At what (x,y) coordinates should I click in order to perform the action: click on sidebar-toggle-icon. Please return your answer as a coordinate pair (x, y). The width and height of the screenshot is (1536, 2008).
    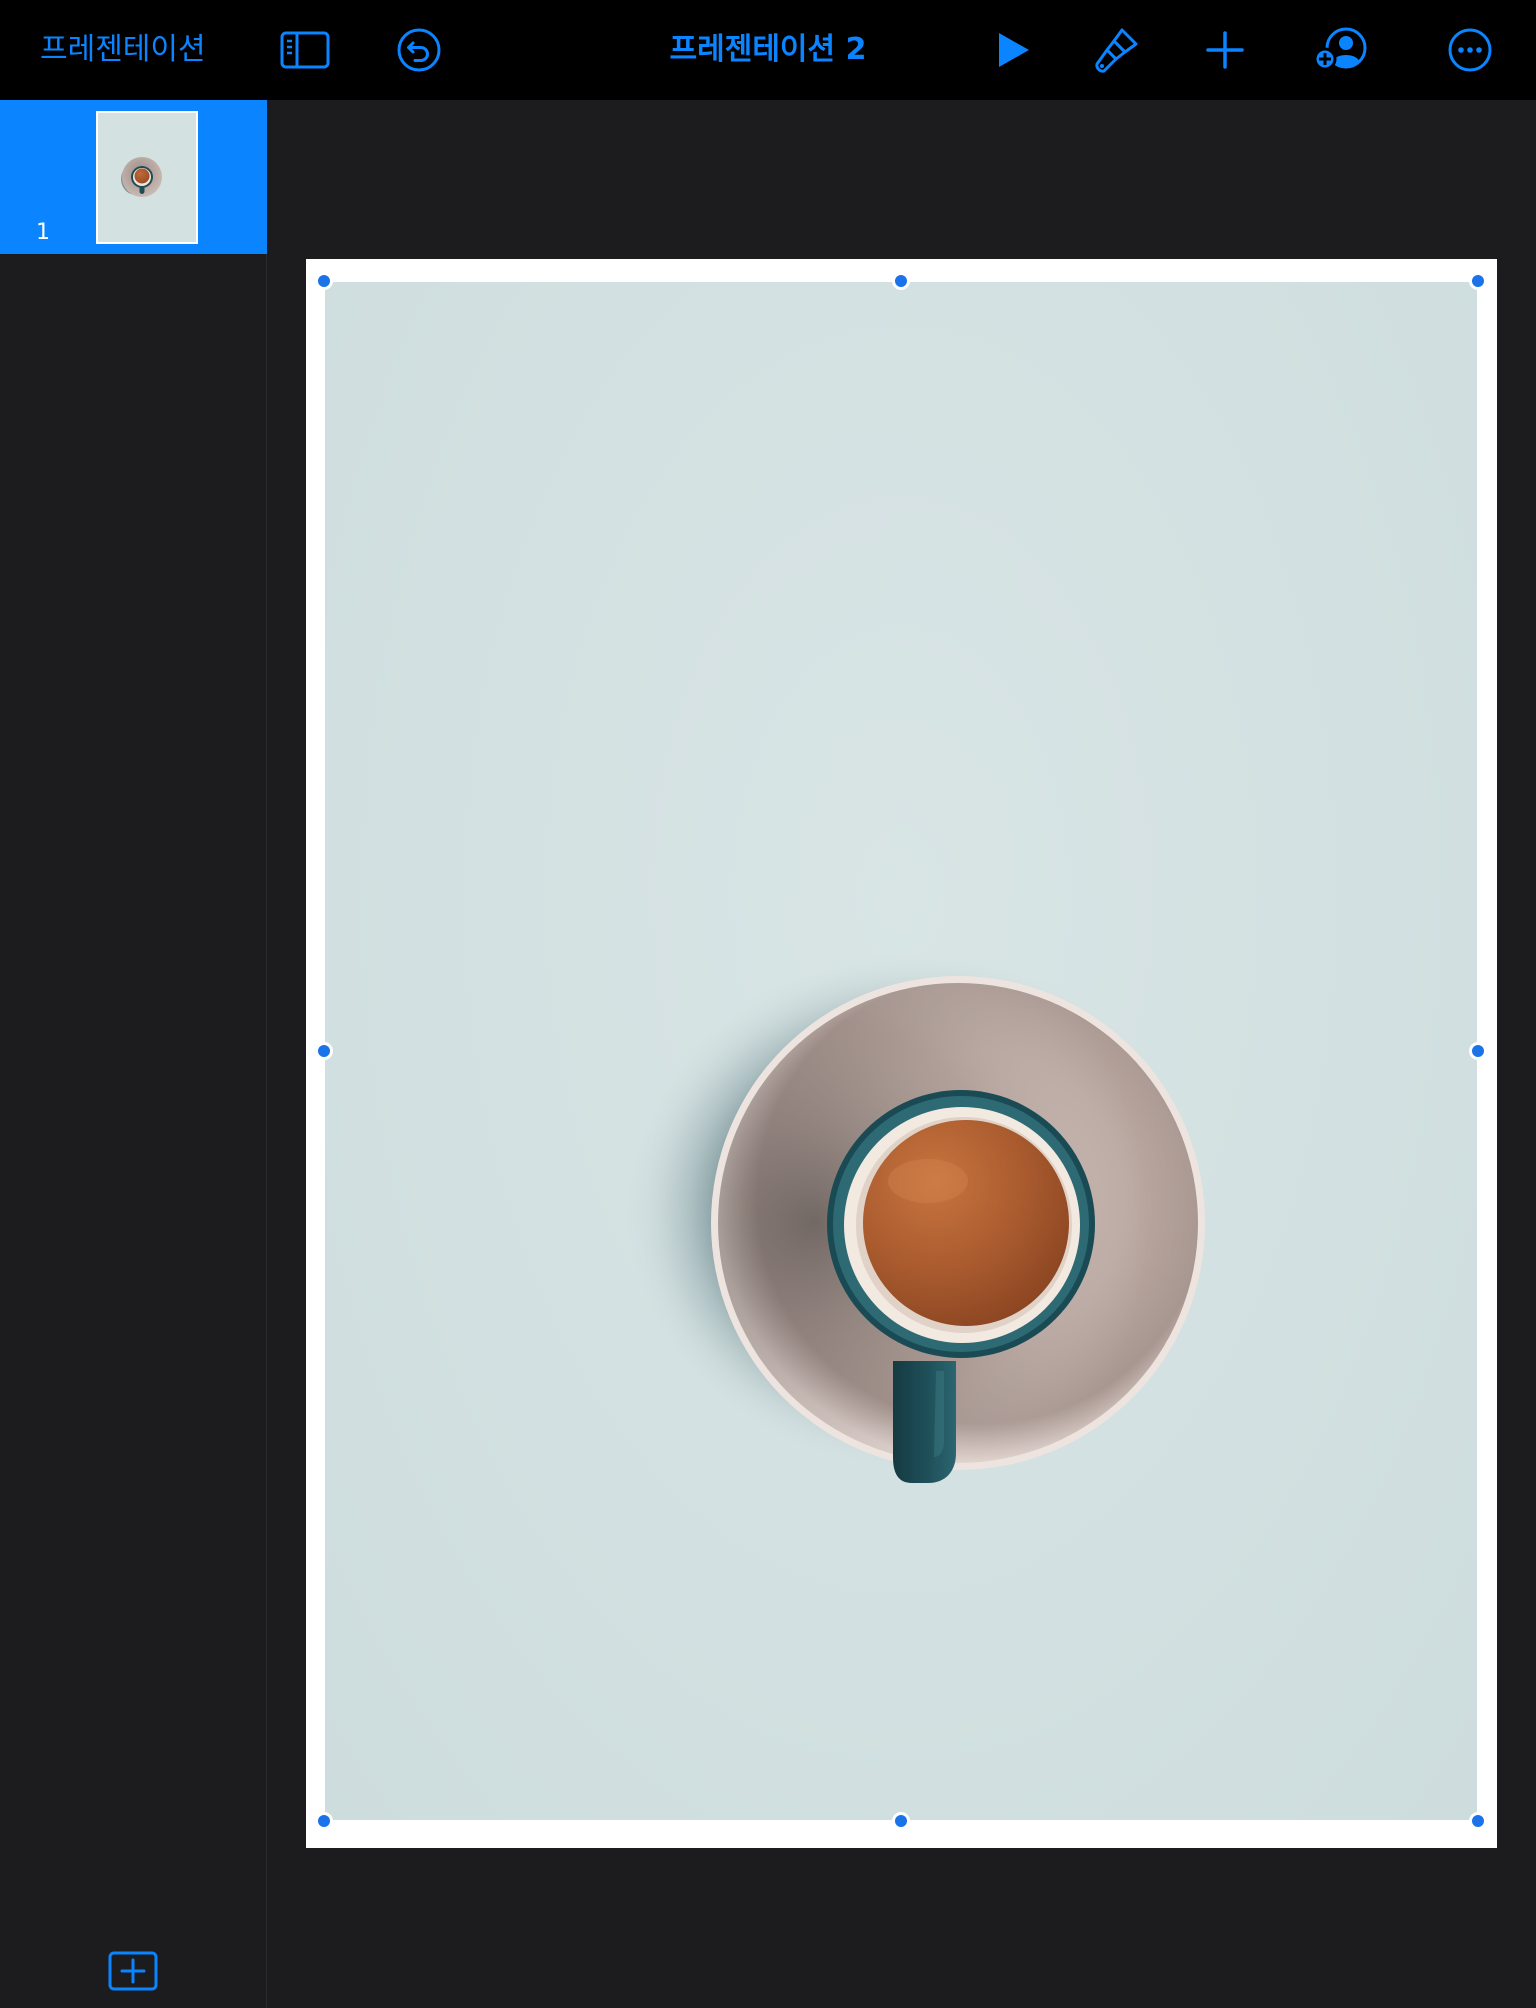
    Looking at the image, I should click on (305, 50).